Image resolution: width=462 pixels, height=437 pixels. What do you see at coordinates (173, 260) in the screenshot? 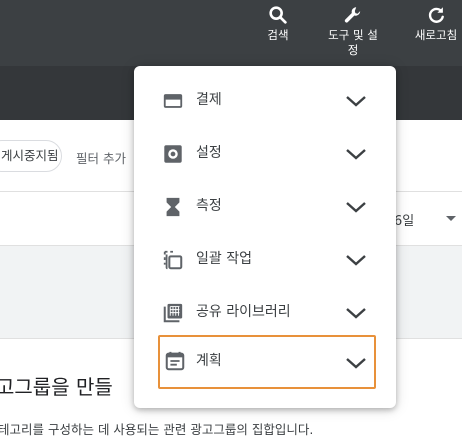
I see `bulk-copy-icon` at bounding box center [173, 260].